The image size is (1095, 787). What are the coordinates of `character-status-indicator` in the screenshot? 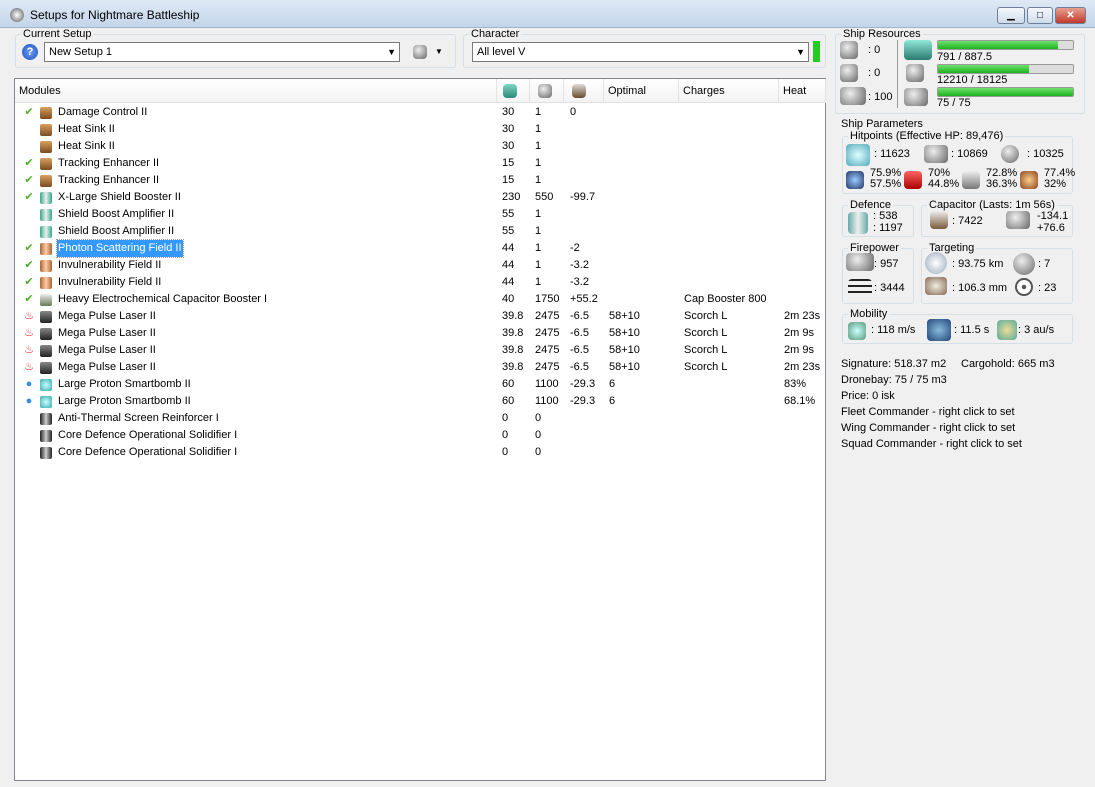 It's located at (816, 51).